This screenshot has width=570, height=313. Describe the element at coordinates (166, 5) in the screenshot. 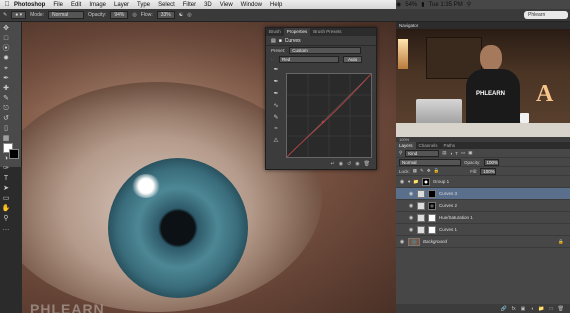

I see `menu-select: Select` at that location.